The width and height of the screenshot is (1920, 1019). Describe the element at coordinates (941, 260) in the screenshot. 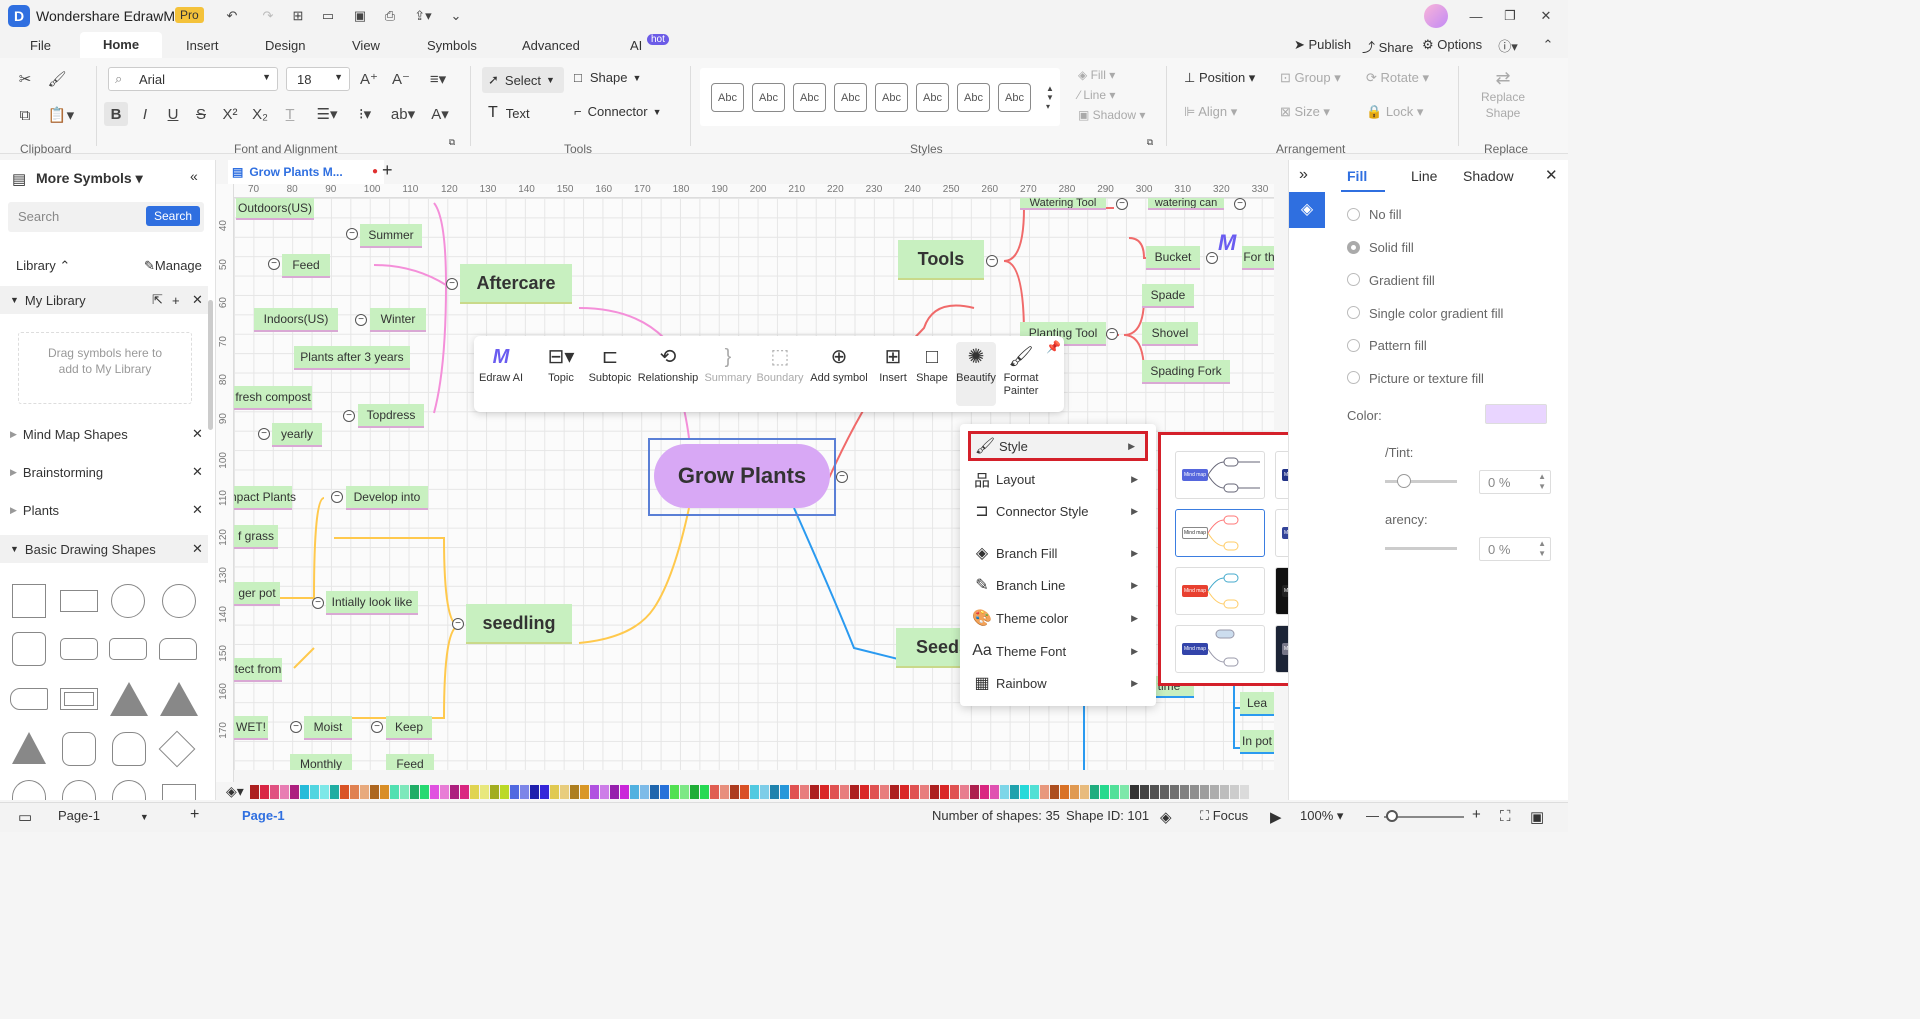

I see `mindmap-node-tools: Tools` at that location.